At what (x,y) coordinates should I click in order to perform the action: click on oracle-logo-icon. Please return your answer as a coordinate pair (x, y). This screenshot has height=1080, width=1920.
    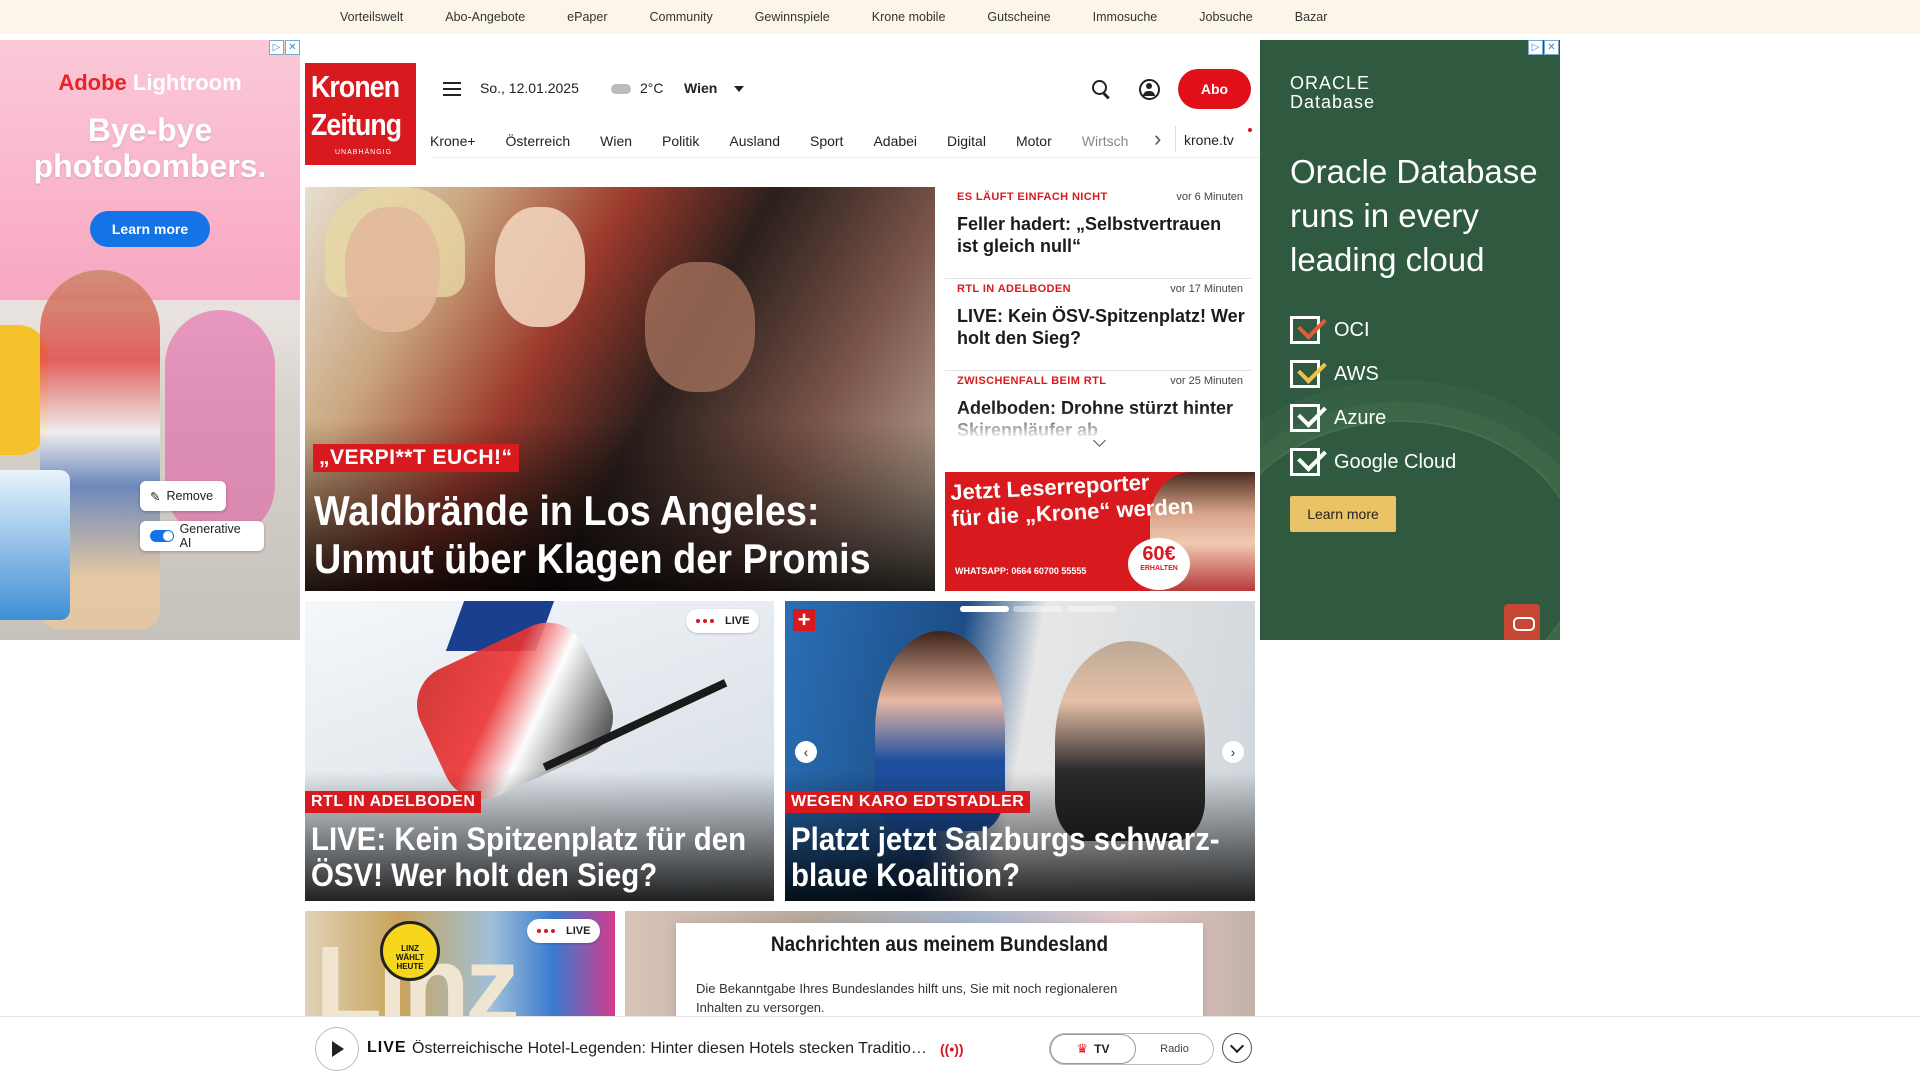
    Looking at the image, I should click on (1522, 622).